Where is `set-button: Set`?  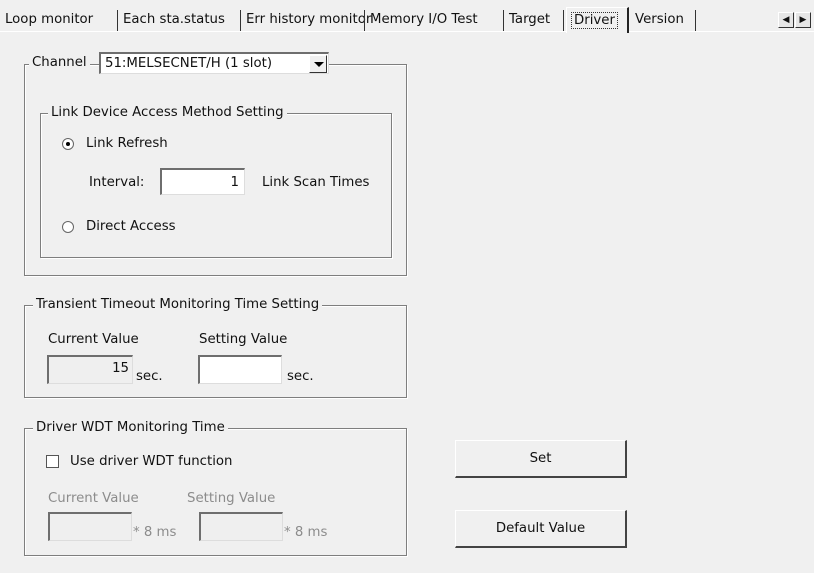 set-button: Set is located at coordinates (541, 459).